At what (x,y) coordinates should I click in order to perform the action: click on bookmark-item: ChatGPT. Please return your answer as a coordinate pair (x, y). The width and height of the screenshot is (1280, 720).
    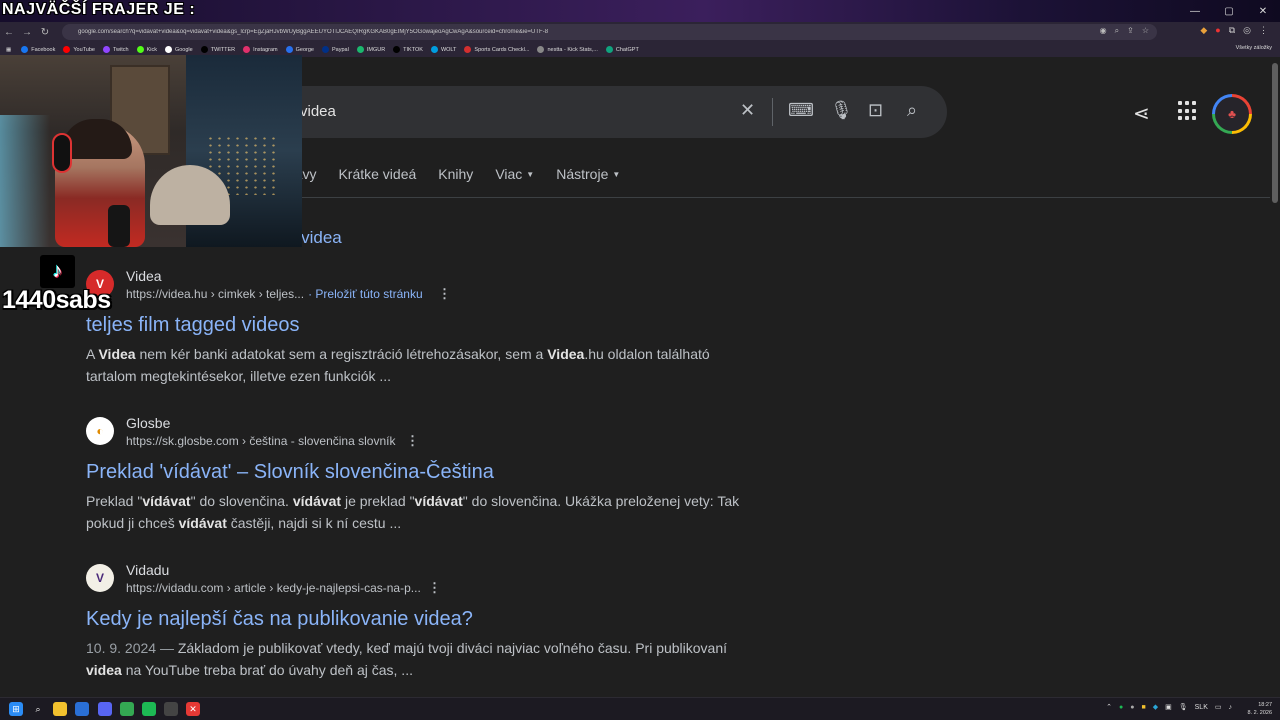
    Looking at the image, I should click on (622, 49).